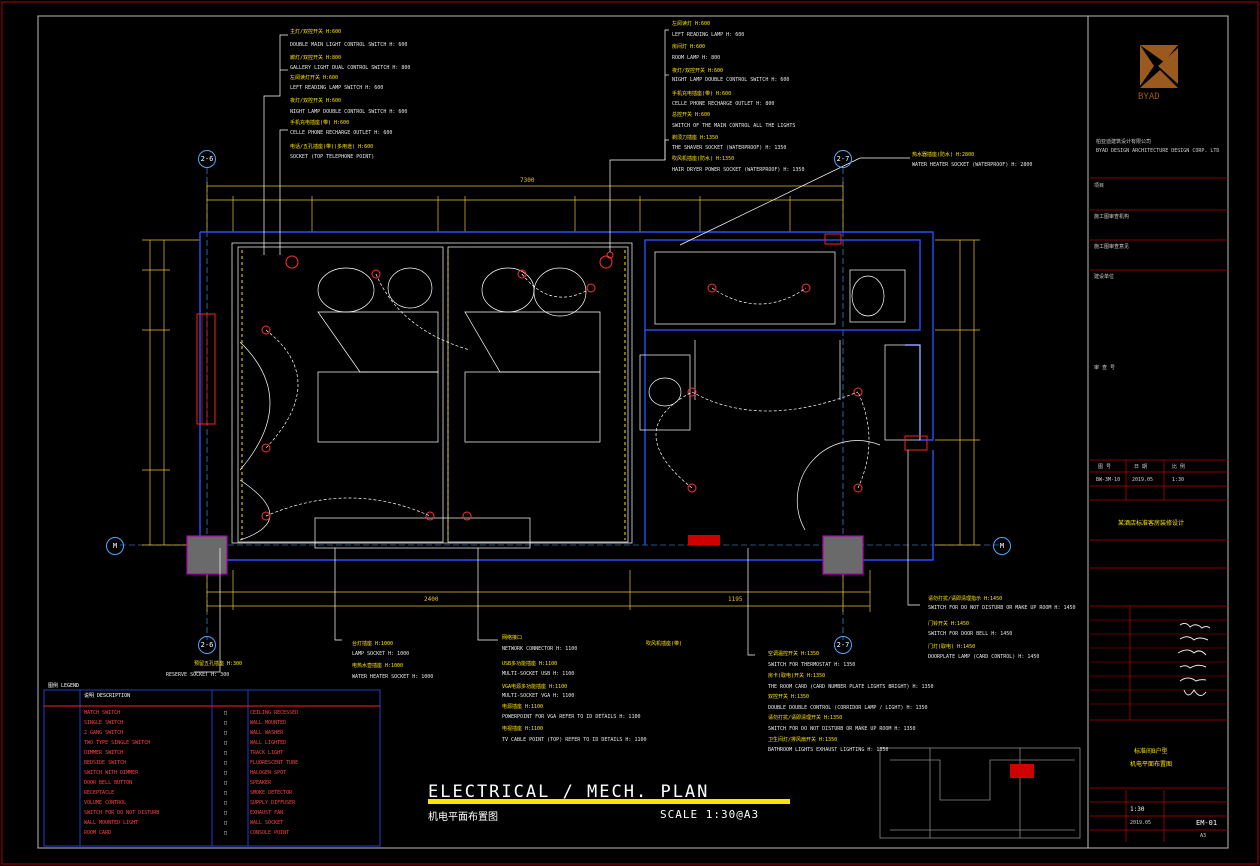  I want to click on callout-en: LEFT READING LAMP SWITCH H: 600, so click(337, 88).